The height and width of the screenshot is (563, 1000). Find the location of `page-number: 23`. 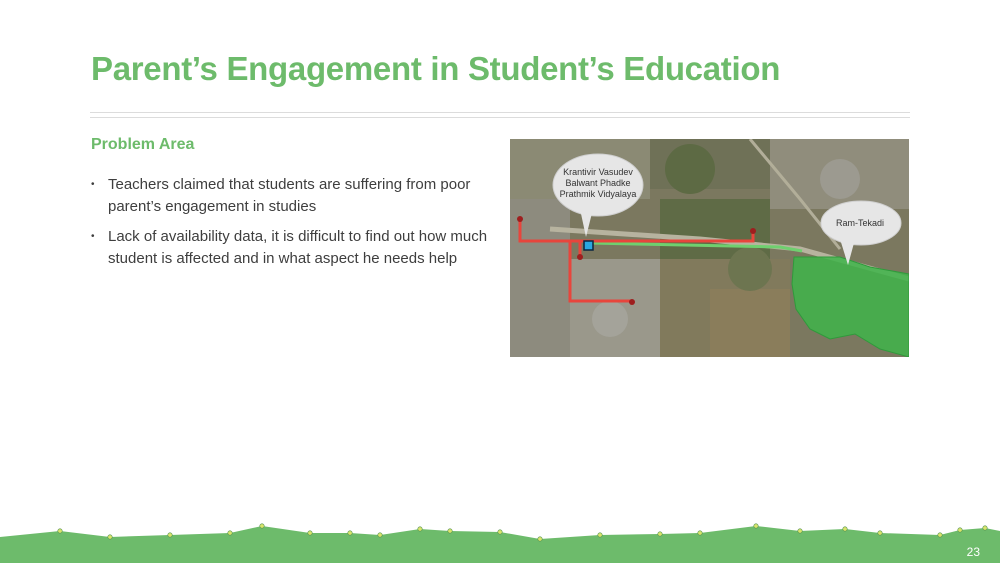

page-number: 23 is located at coordinates (973, 552).